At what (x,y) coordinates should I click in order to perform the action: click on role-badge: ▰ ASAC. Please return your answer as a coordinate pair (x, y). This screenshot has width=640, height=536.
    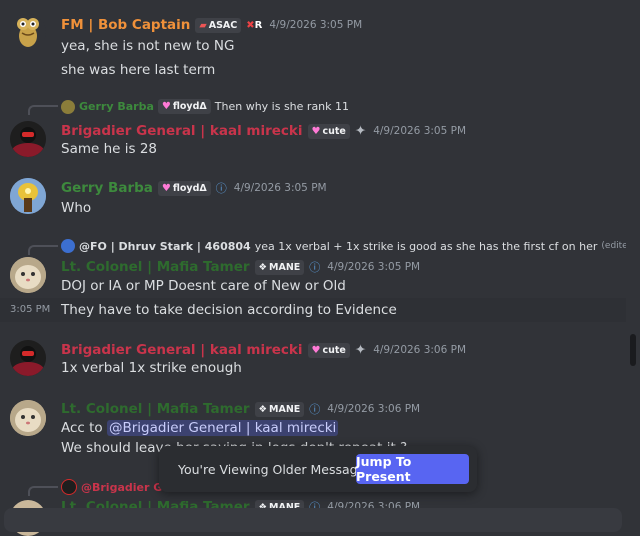
    Looking at the image, I should click on (218, 25).